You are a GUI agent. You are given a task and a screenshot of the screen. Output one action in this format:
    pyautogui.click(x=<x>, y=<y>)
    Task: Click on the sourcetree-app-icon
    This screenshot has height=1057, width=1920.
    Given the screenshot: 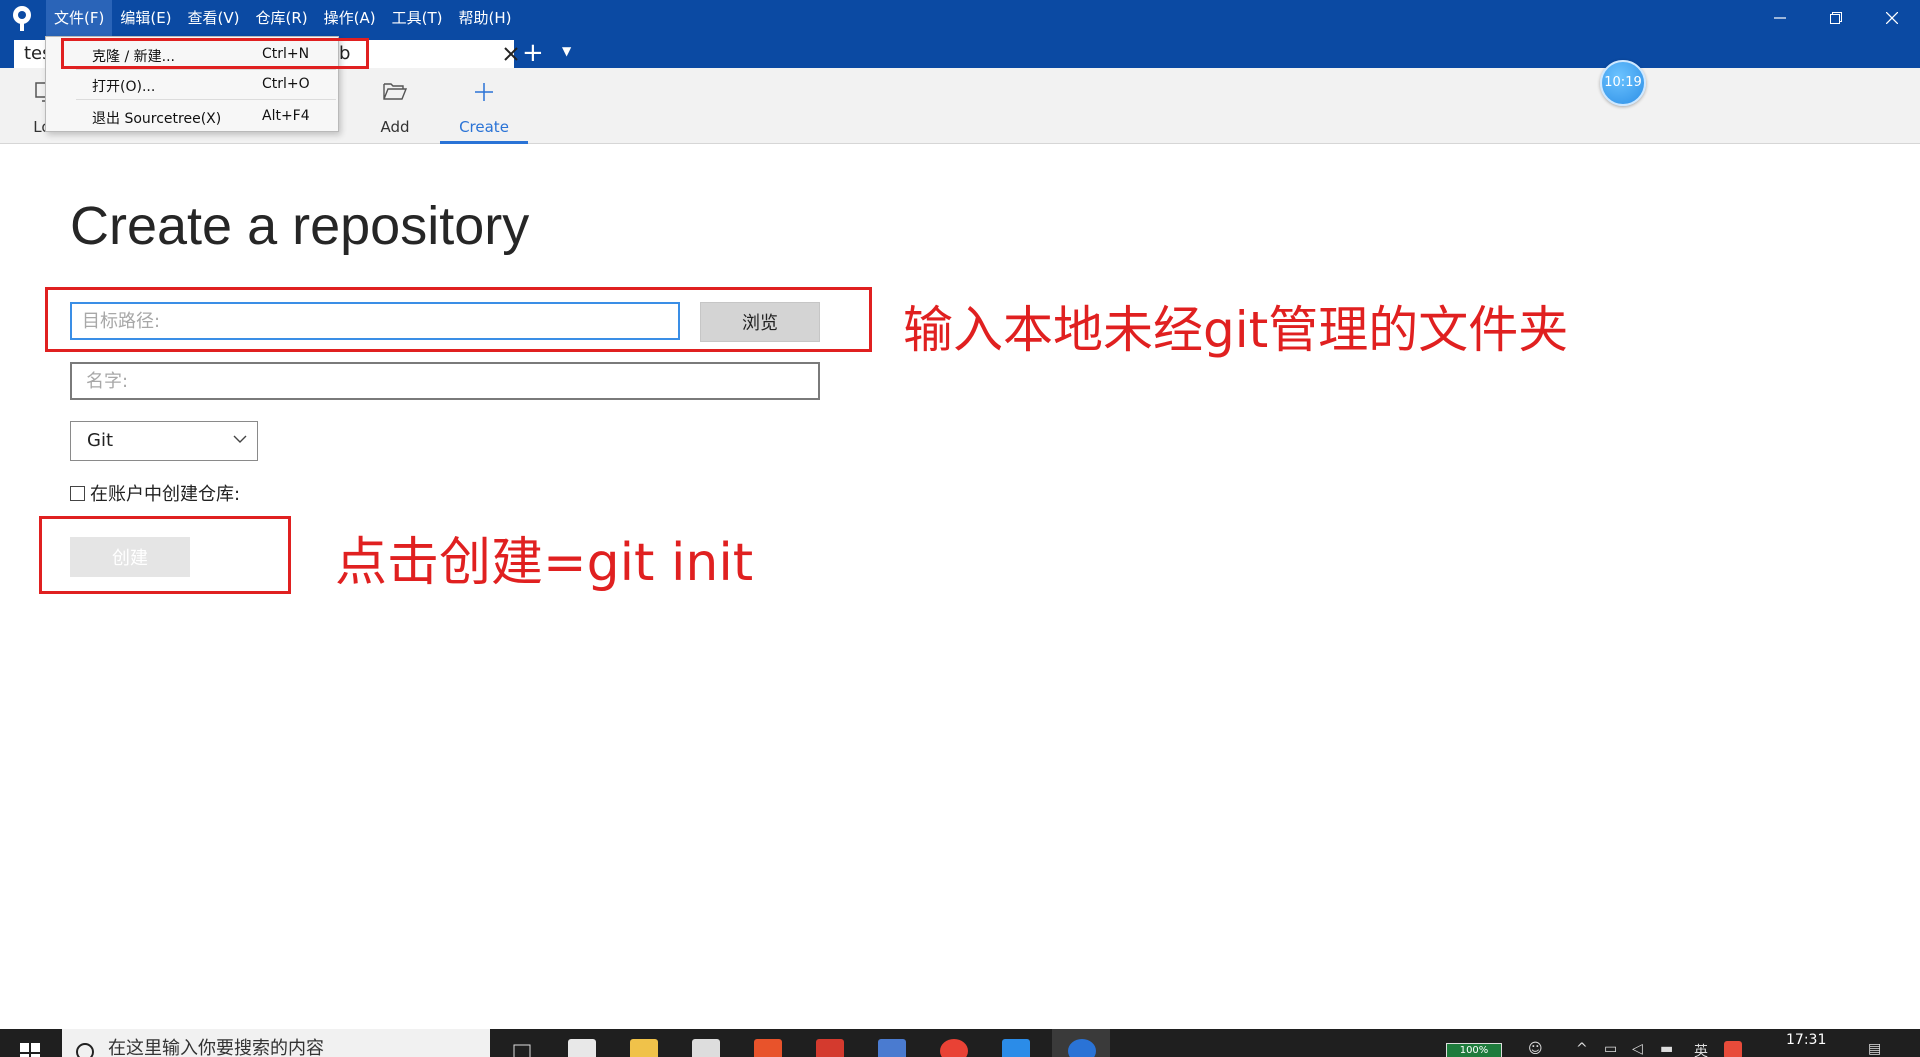 What is the action you would take?
    pyautogui.click(x=1082, y=1048)
    